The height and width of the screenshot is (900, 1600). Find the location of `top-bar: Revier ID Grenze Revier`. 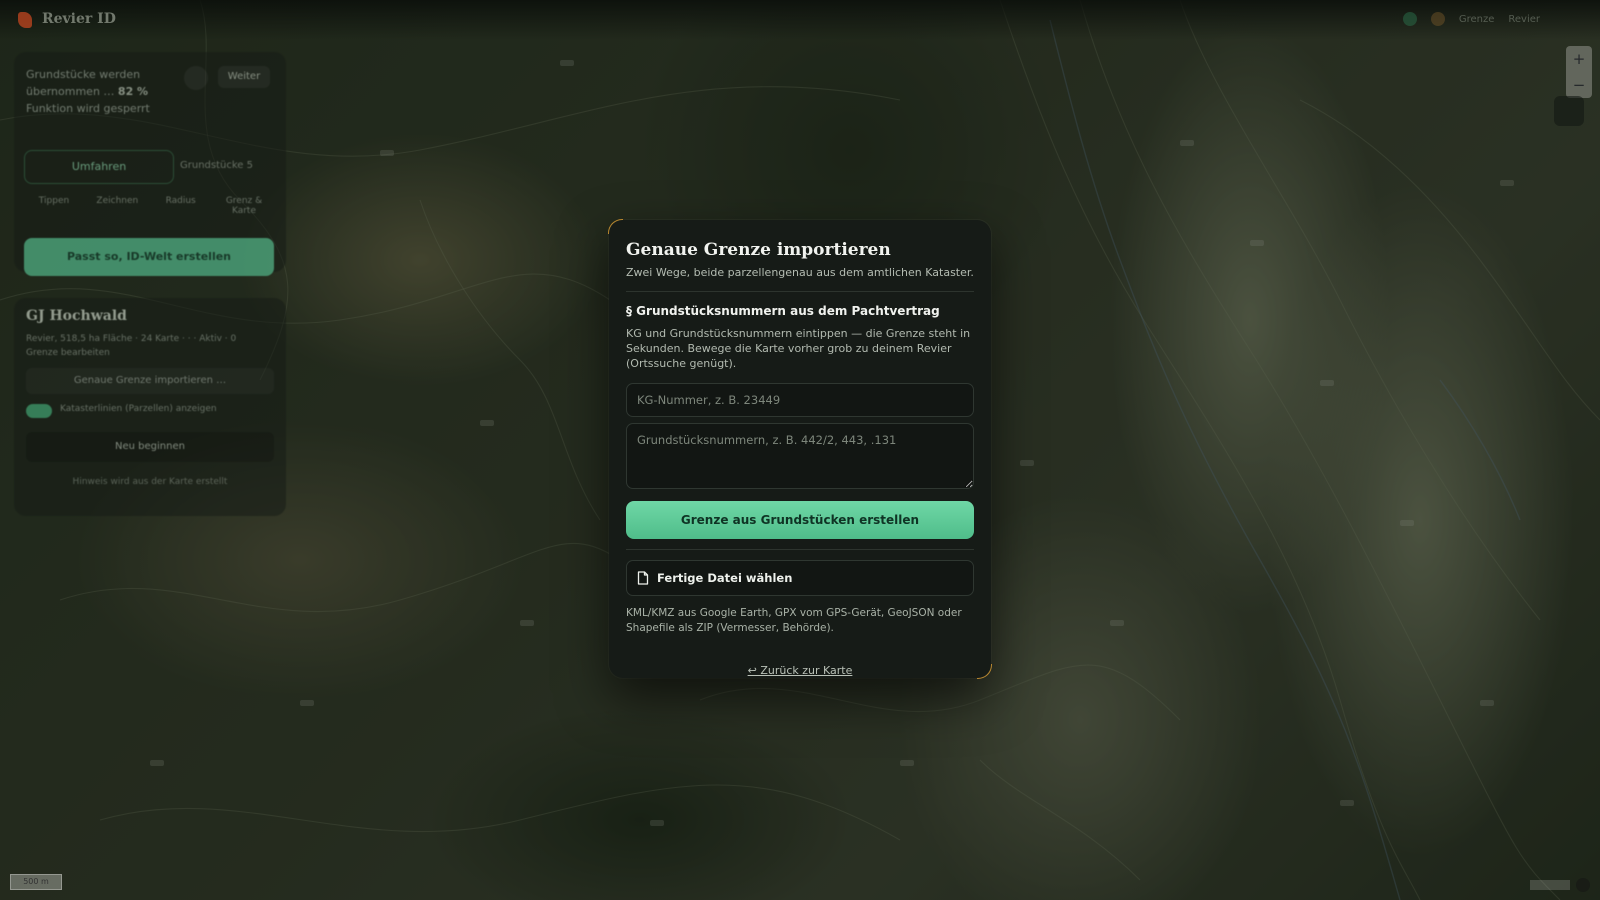

top-bar: Revier ID Grenze Revier is located at coordinates (800, 20).